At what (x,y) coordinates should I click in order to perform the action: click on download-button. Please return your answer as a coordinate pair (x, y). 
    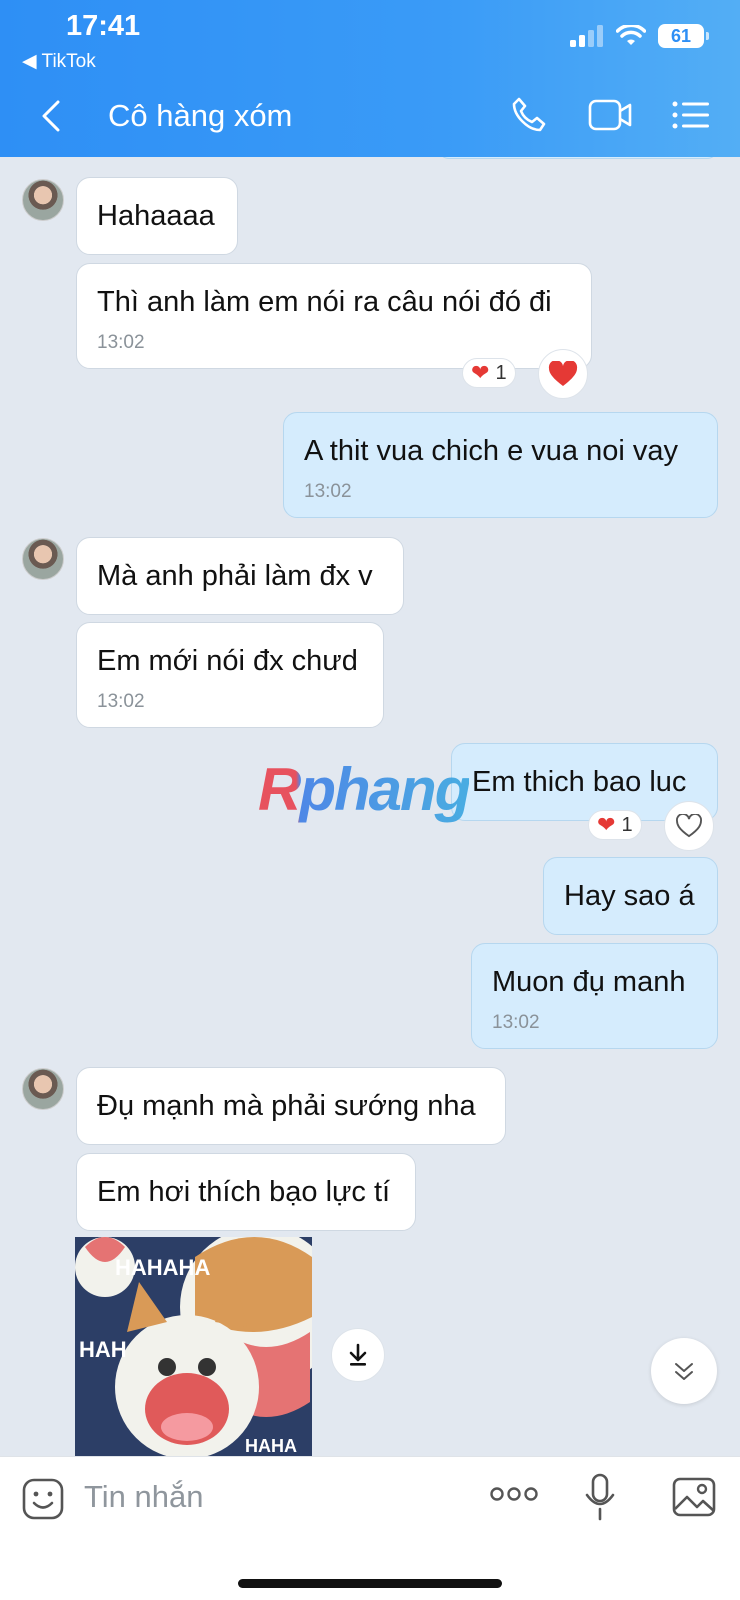
    Looking at the image, I should click on (358, 1355).